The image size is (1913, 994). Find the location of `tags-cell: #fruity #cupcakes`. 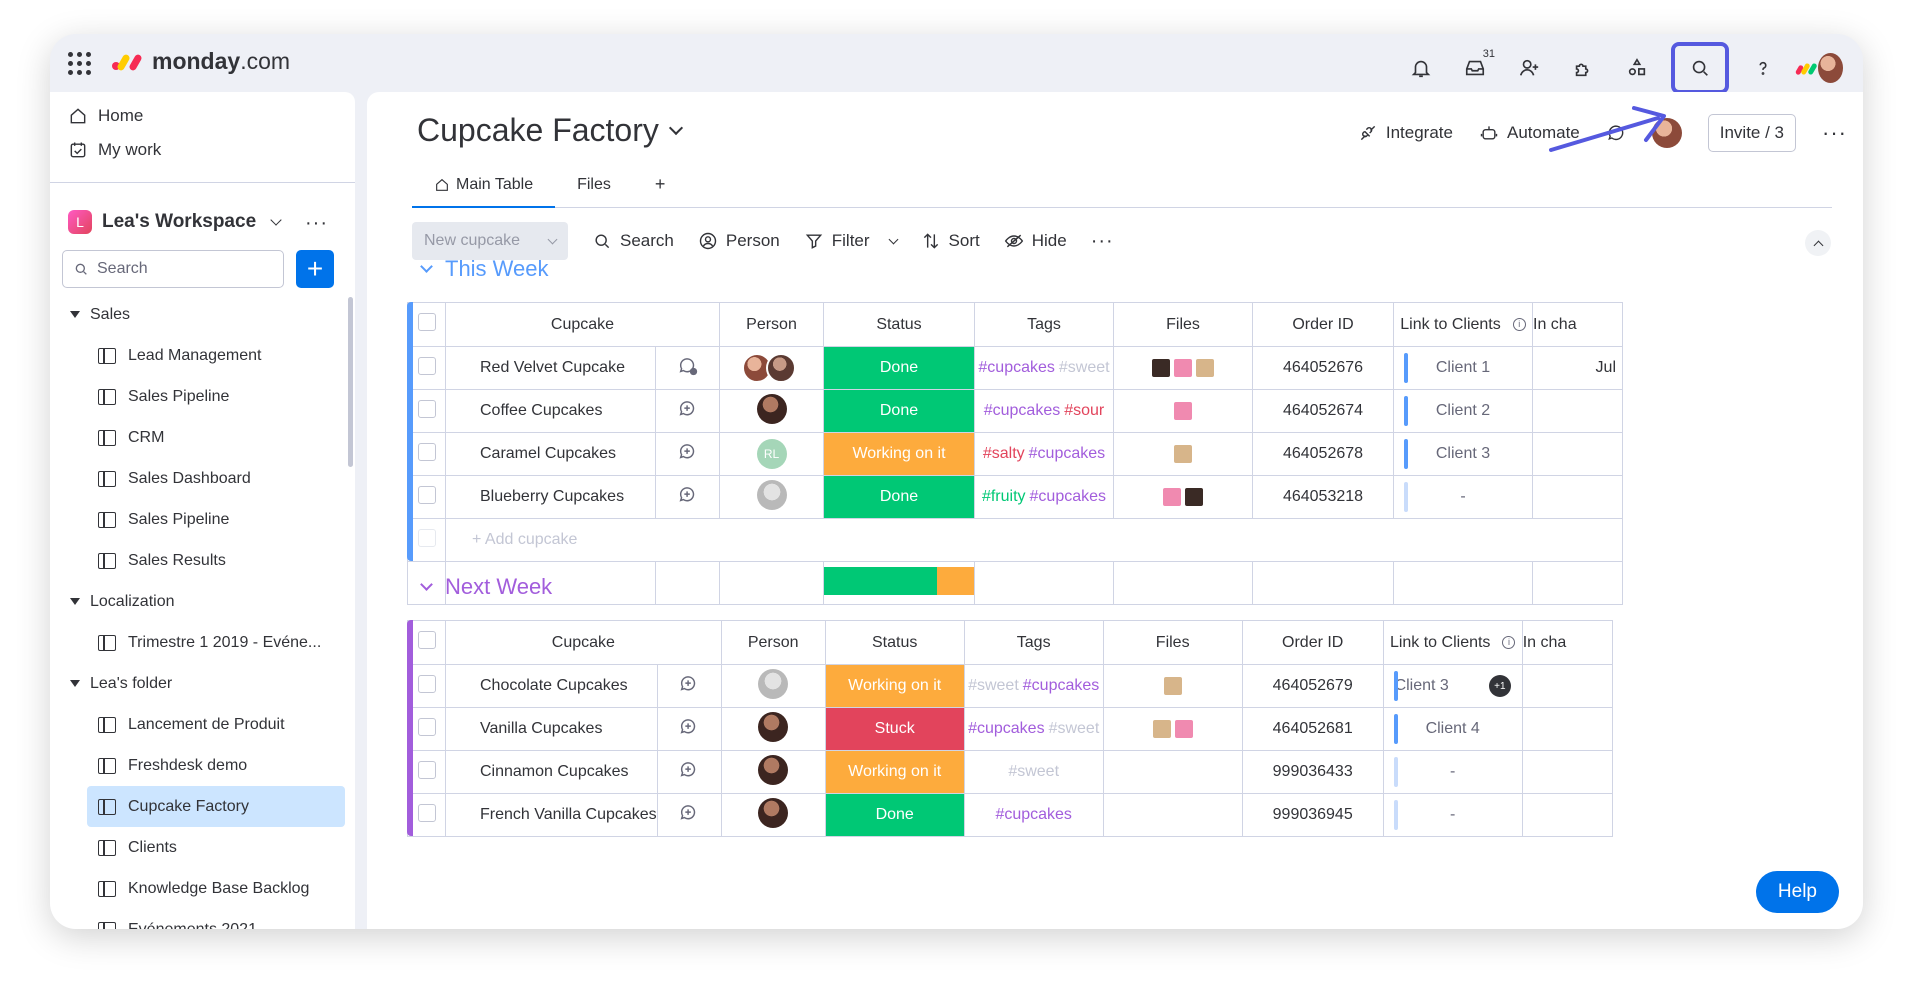

tags-cell: #fruity #cupcakes is located at coordinates (1044, 497).